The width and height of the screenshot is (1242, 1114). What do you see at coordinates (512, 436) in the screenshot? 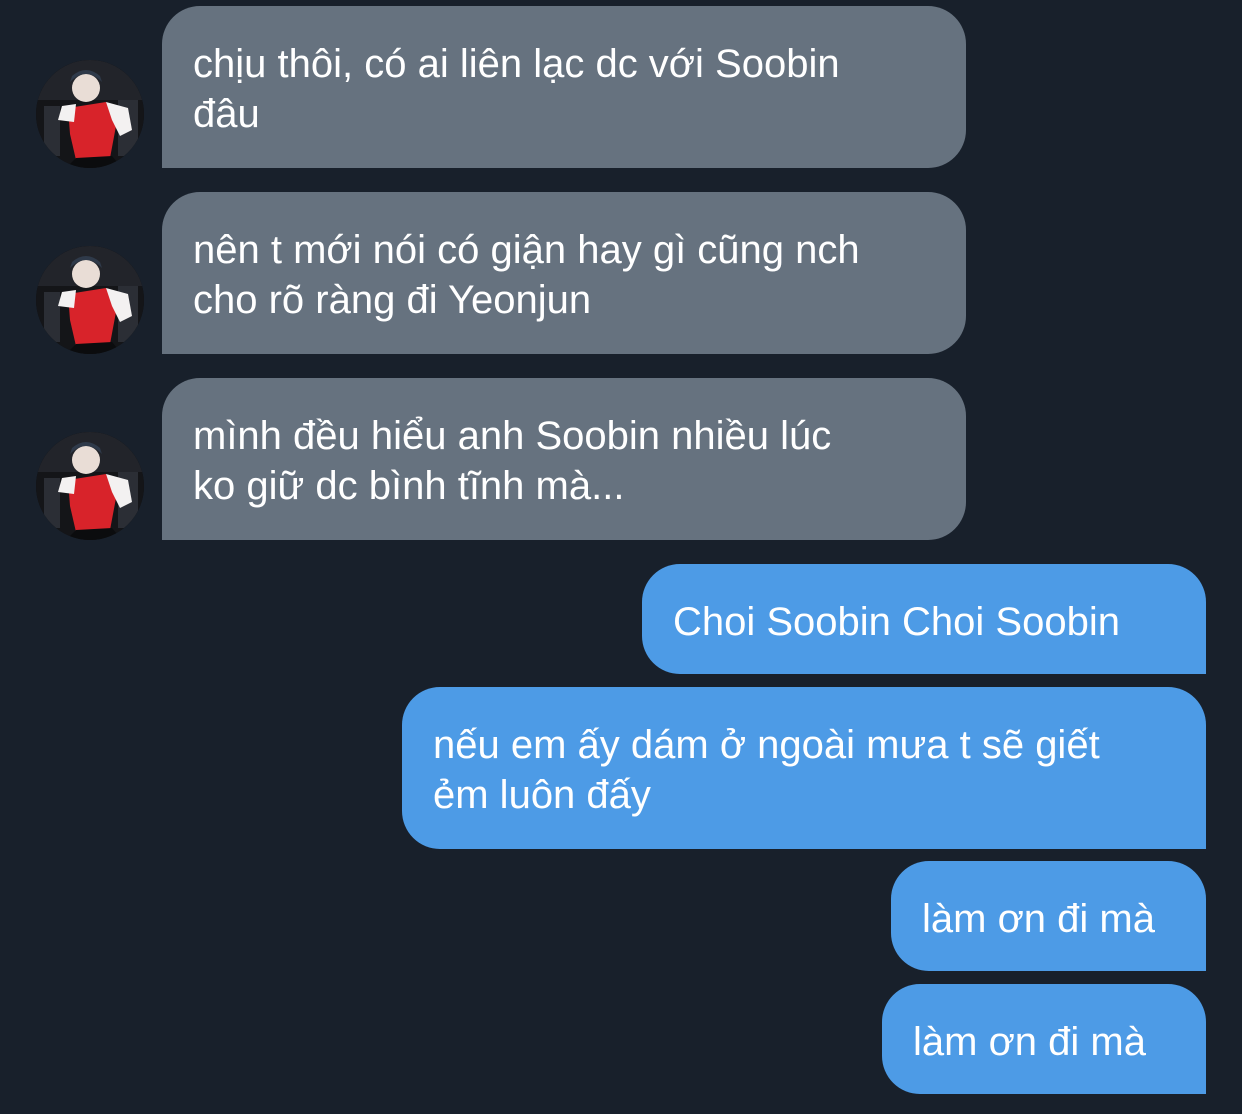
I see `message-text-line: mình đều hiểu anh Soobin nhiều lúc` at bounding box center [512, 436].